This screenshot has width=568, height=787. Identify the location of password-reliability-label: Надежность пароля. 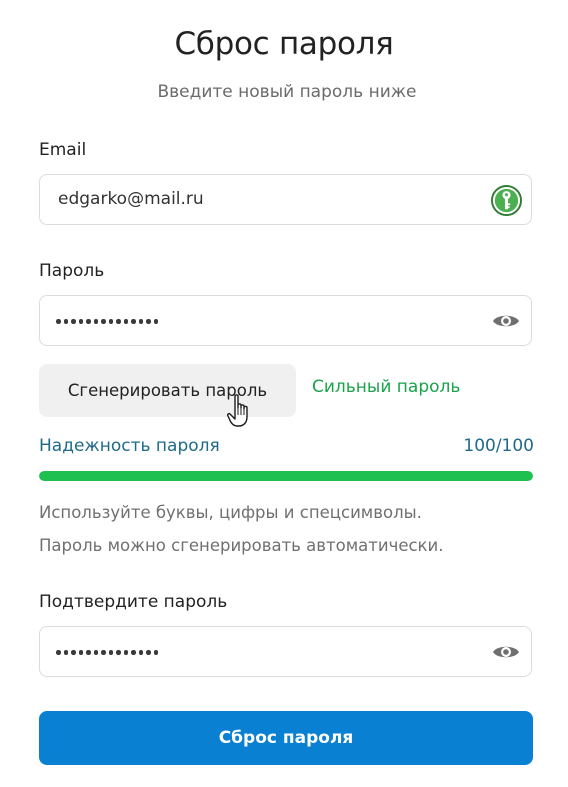
(129, 446).